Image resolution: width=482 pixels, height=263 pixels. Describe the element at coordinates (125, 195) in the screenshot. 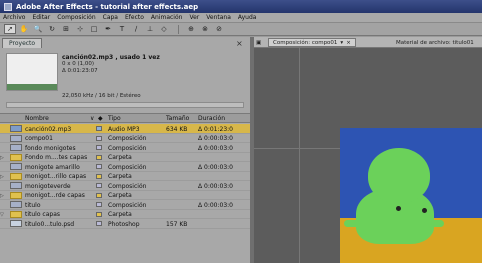

I see `project-item-row: ▷ monigot...rde capas Carpeta` at that location.